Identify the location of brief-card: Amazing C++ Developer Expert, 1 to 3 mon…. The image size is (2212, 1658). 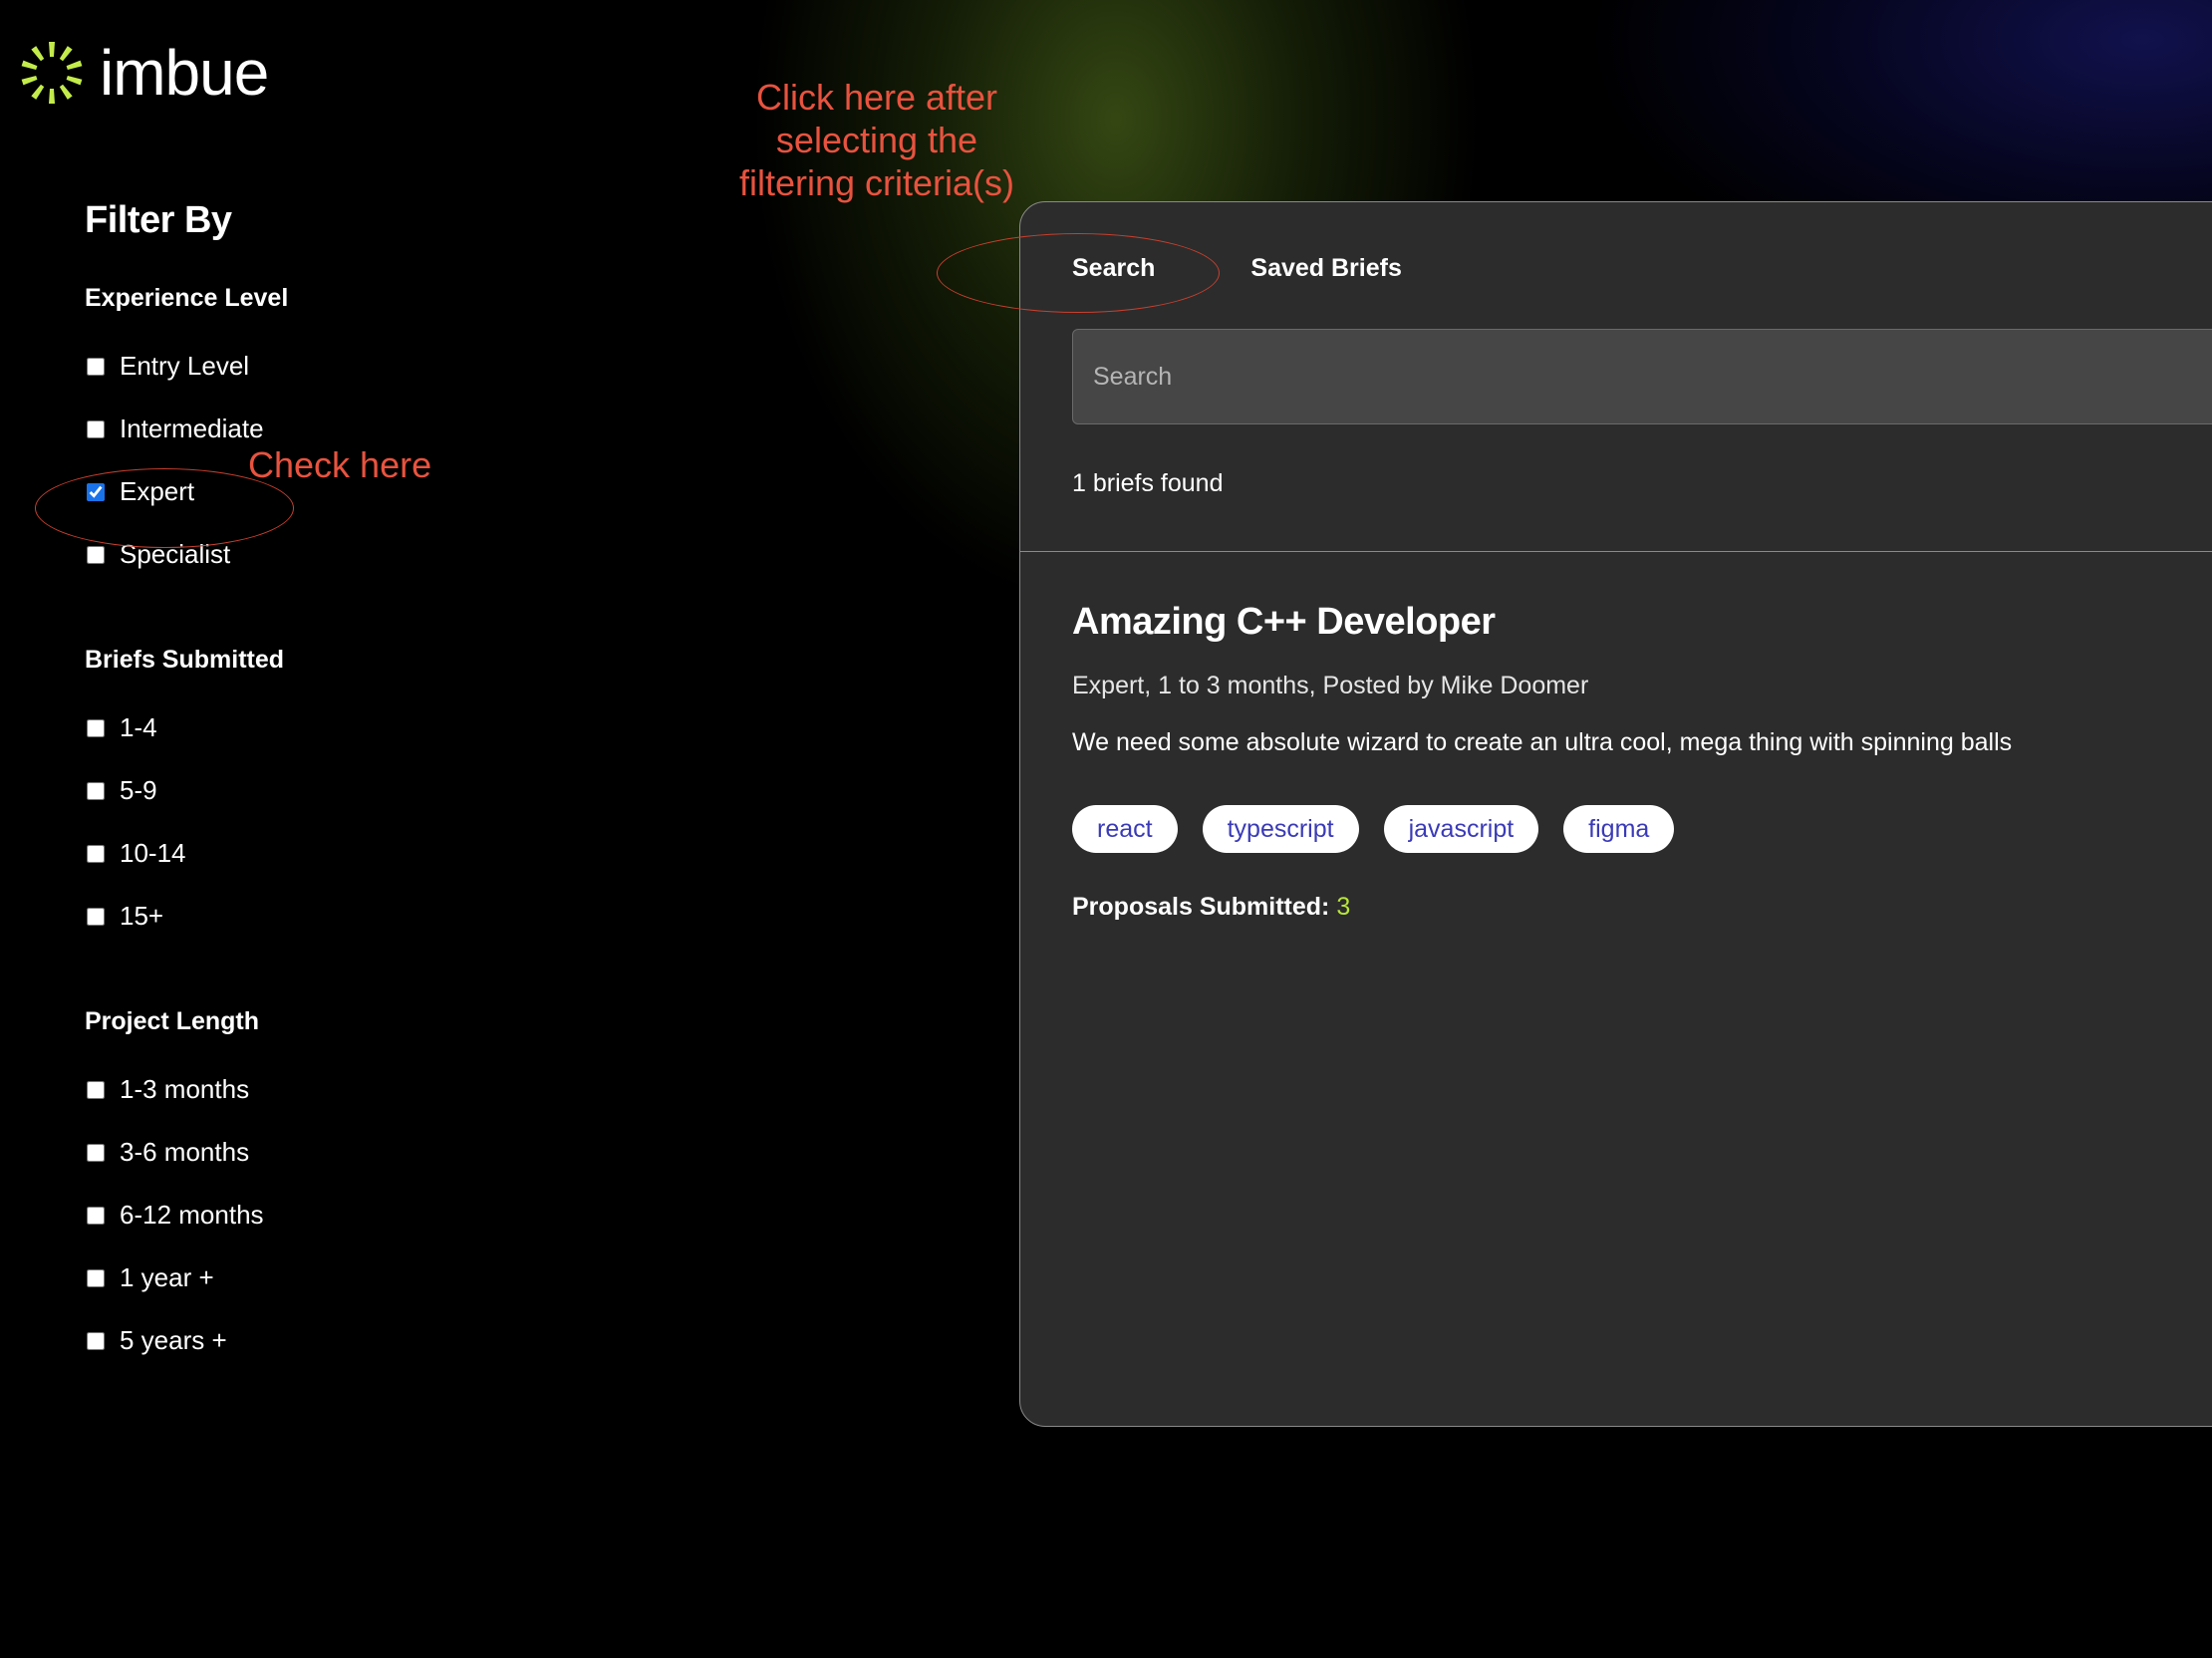
(1642, 761).